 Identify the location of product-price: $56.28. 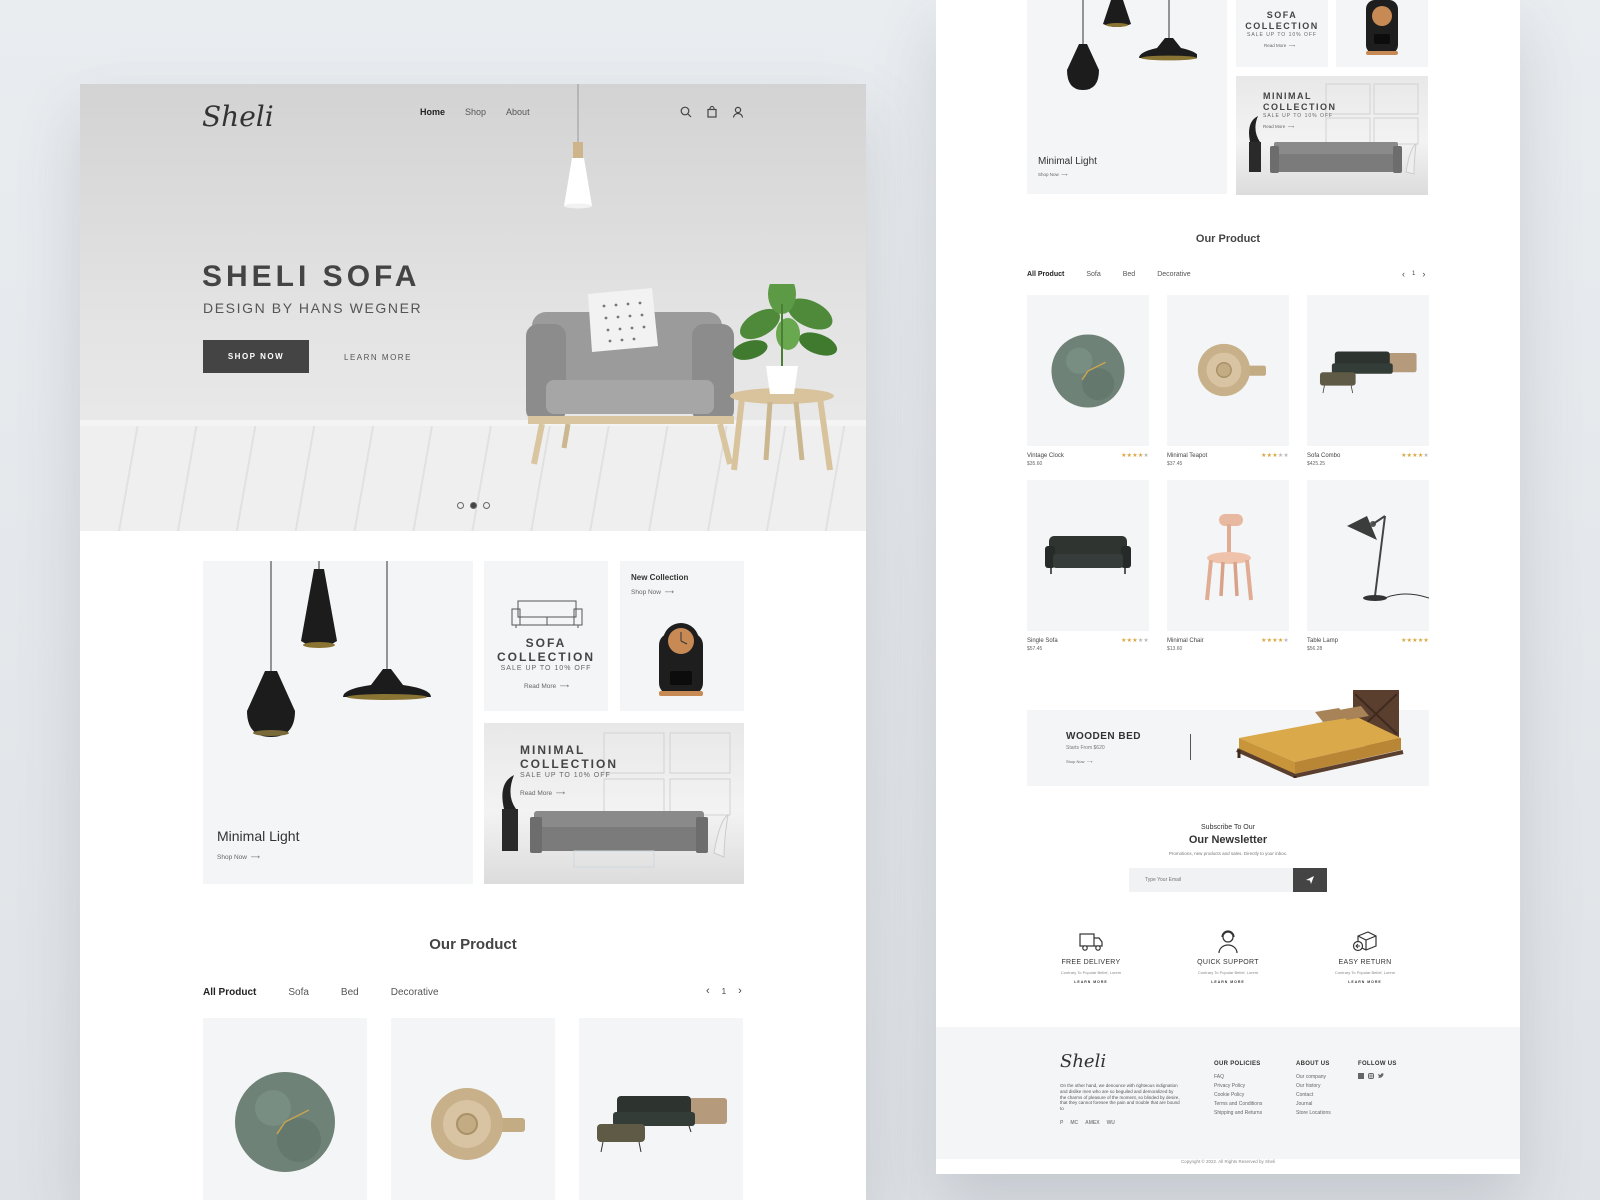
(1315, 649).